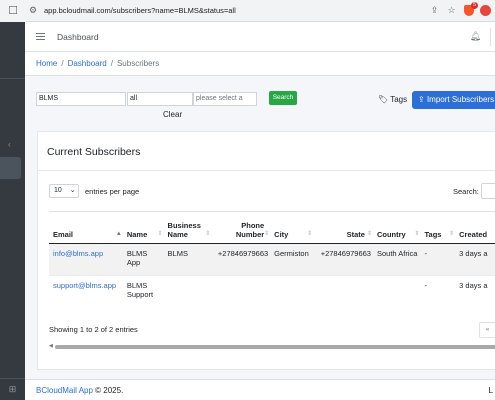 The width and height of the screenshot is (495, 400). I want to click on col-tags: Tags ⇕, so click(438, 227).